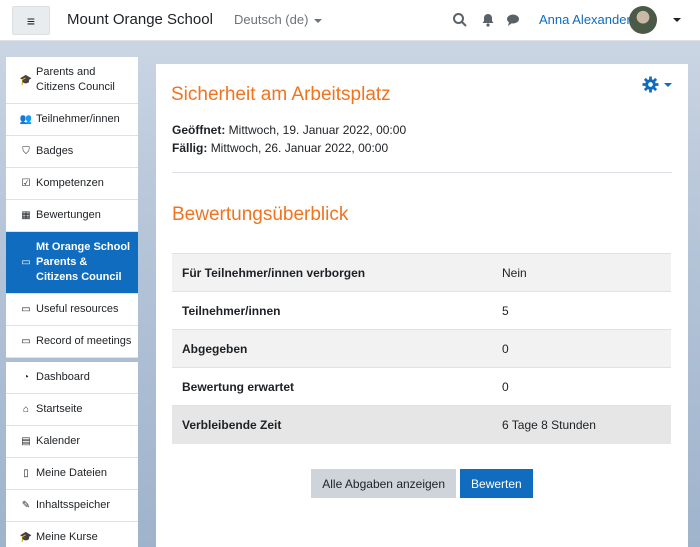 The image size is (700, 547). I want to click on row-value: 5, so click(581, 310).